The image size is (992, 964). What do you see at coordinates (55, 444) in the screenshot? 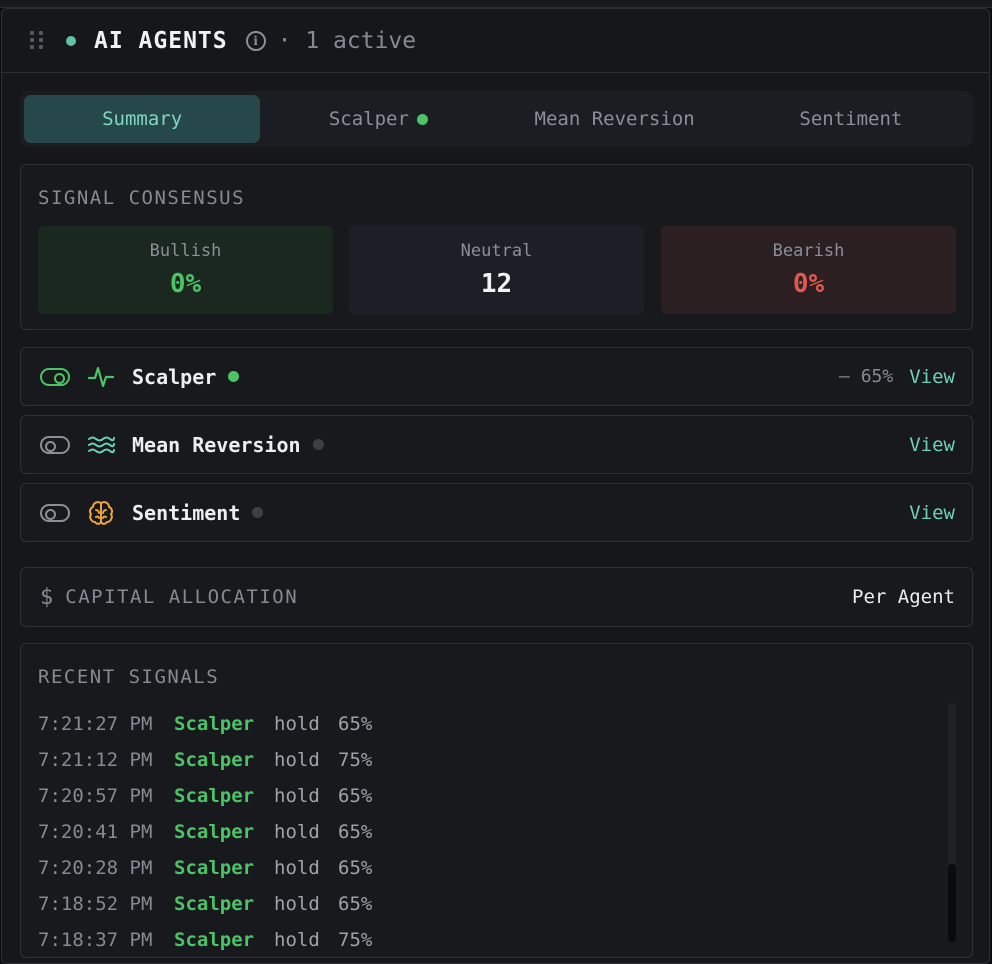
I see `agent-toggle-mean-reversion` at bounding box center [55, 444].